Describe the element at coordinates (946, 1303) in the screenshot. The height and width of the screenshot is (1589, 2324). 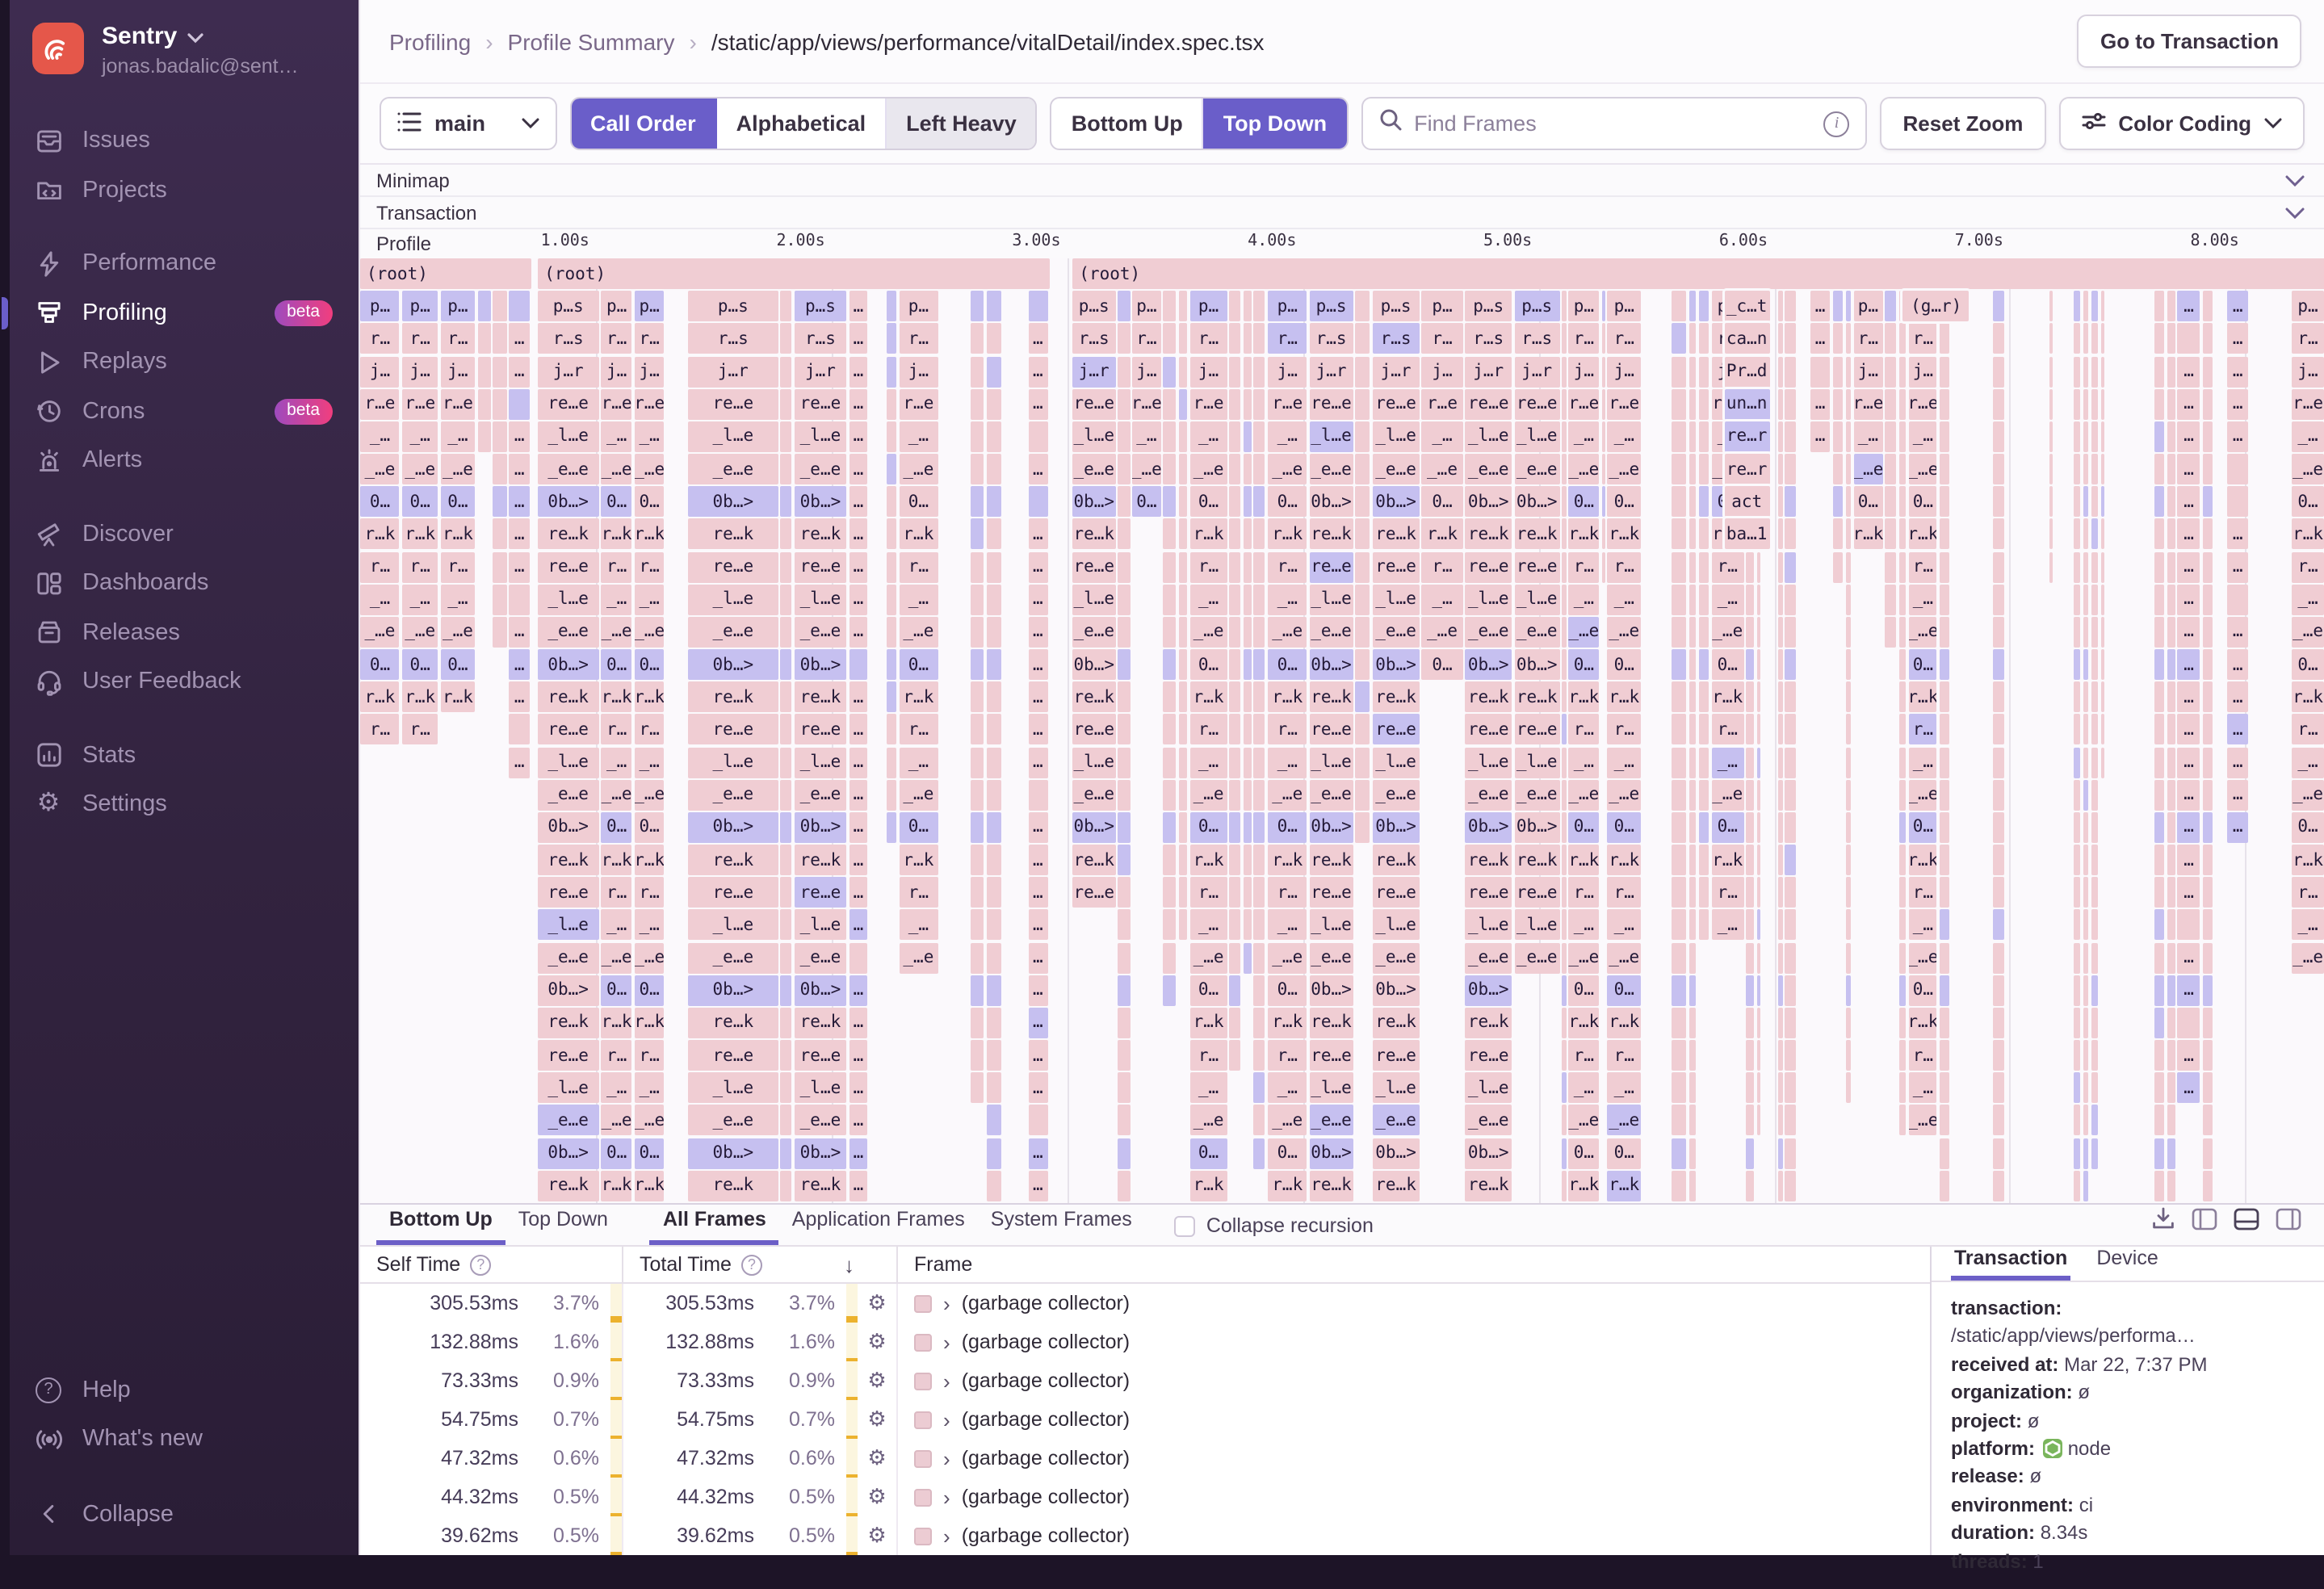
I see `expand-chevron-icon: ›` at that location.